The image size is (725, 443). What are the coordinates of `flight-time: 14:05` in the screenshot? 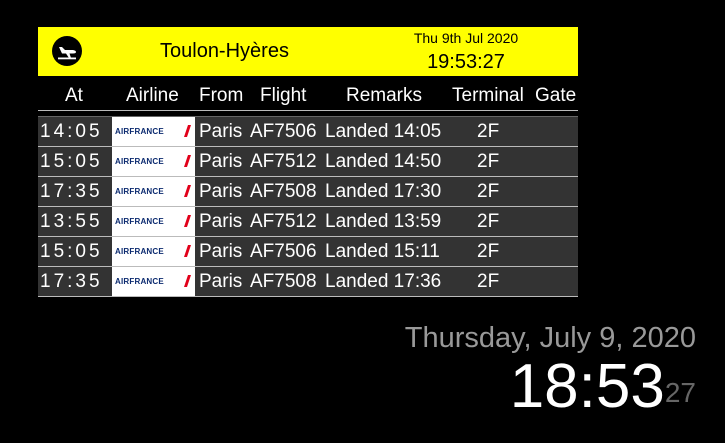 It's located at (71, 131).